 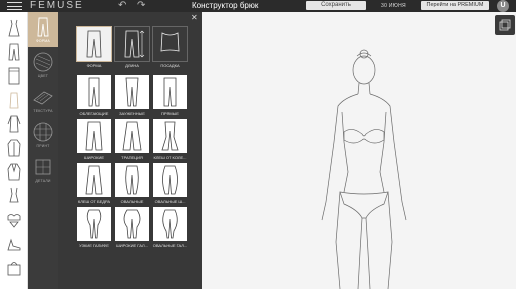 What do you see at coordinates (225, 5) in the screenshot?
I see `page-title: Конструктор брюк` at bounding box center [225, 5].